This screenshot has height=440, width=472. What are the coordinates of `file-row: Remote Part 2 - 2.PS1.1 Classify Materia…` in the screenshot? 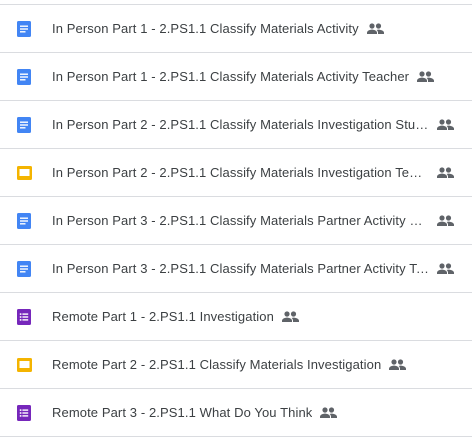 It's located at (236, 365).